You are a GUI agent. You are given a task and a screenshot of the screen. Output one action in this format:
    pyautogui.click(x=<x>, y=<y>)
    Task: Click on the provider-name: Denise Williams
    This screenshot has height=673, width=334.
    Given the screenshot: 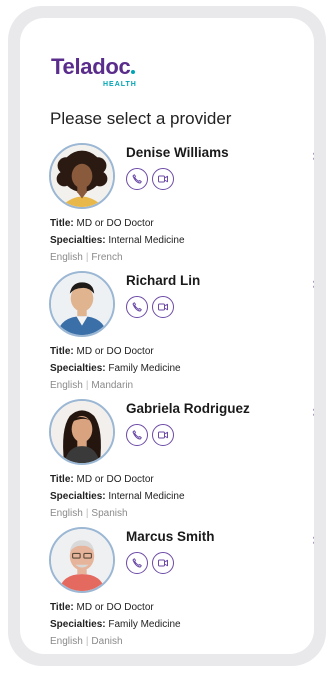 What is the action you would take?
    pyautogui.click(x=177, y=152)
    